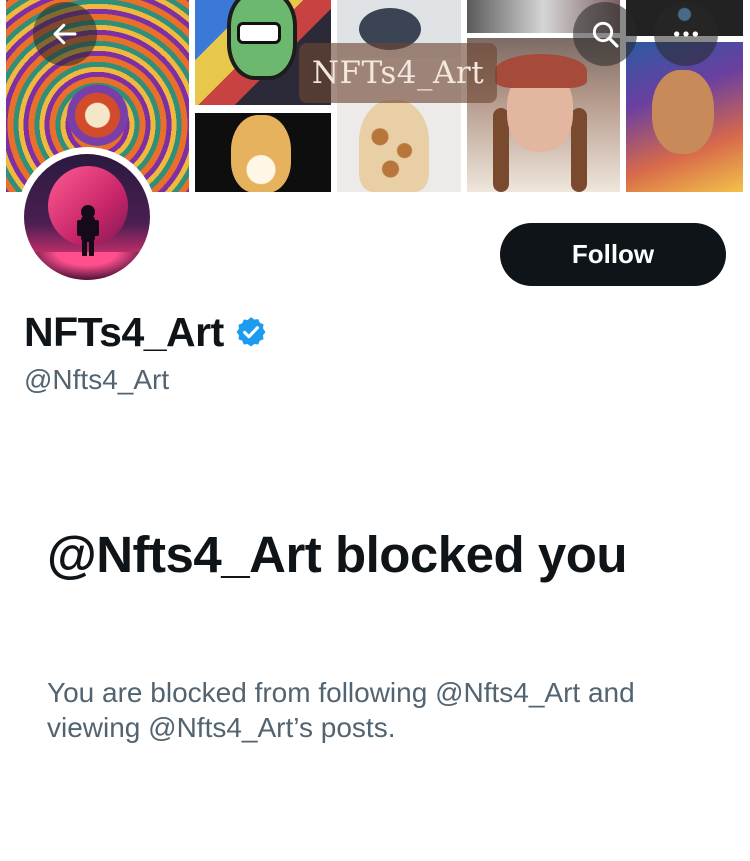 Image resolution: width=750 pixels, height=861 pixels. I want to click on search-icon, so click(605, 34).